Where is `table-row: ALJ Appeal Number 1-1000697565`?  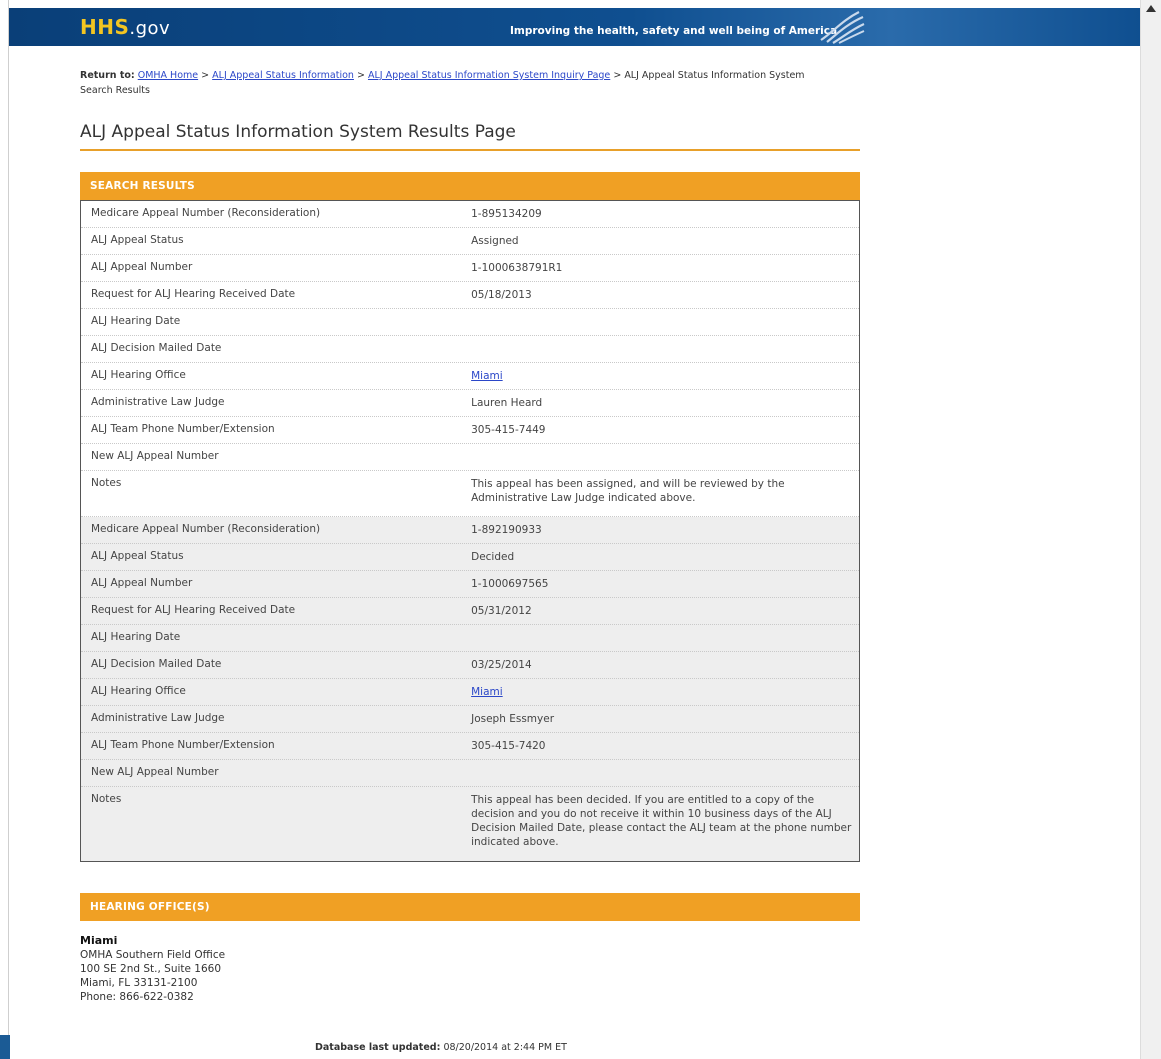
table-row: ALJ Appeal Number 1-1000697565 is located at coordinates (470, 584).